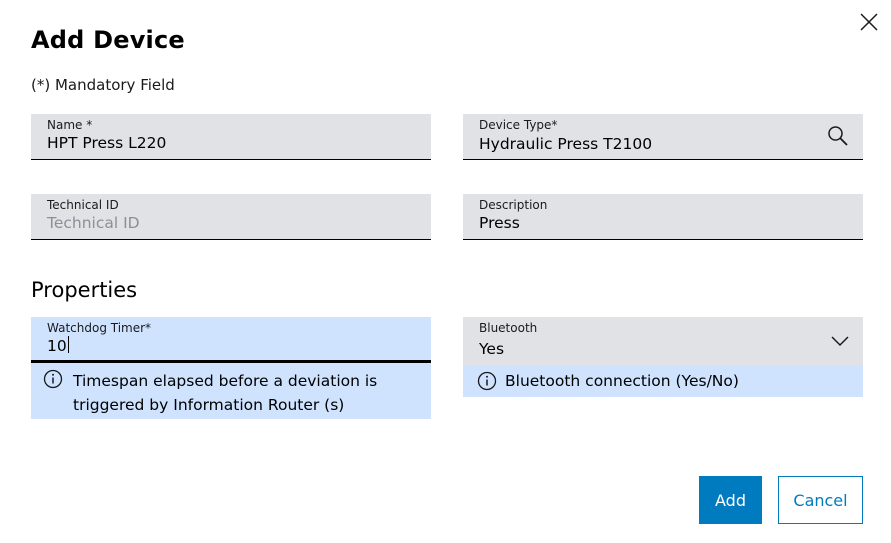 Image resolution: width=891 pixels, height=543 pixels. What do you see at coordinates (730, 500) in the screenshot?
I see `add-button: Add` at bounding box center [730, 500].